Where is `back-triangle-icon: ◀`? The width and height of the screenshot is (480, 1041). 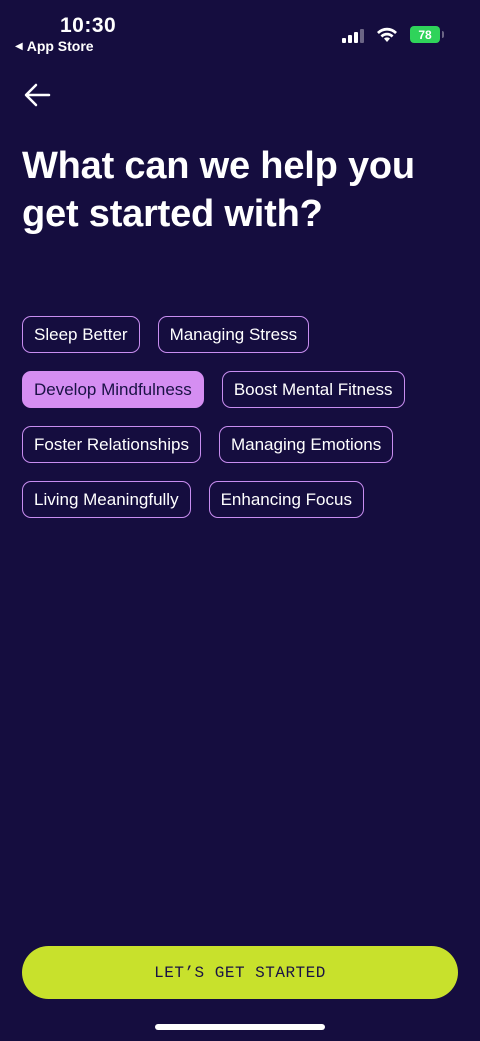 back-triangle-icon: ◀ is located at coordinates (19, 46).